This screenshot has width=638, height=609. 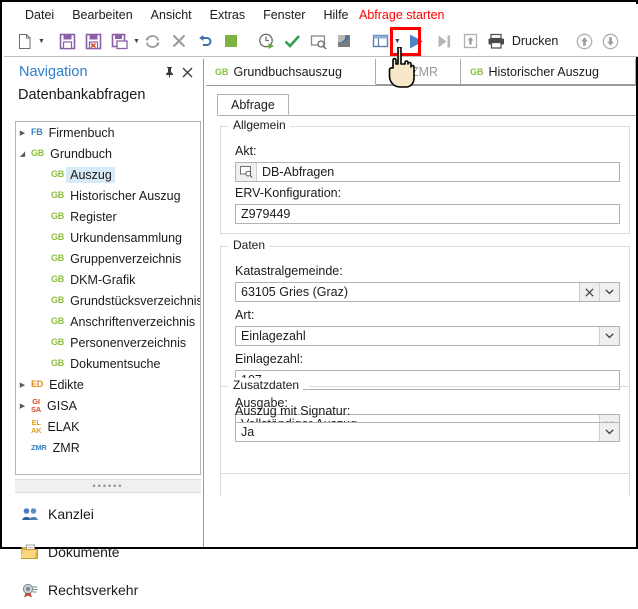 What do you see at coordinates (120, 41) in the screenshot?
I see `save-copy-icon` at bounding box center [120, 41].